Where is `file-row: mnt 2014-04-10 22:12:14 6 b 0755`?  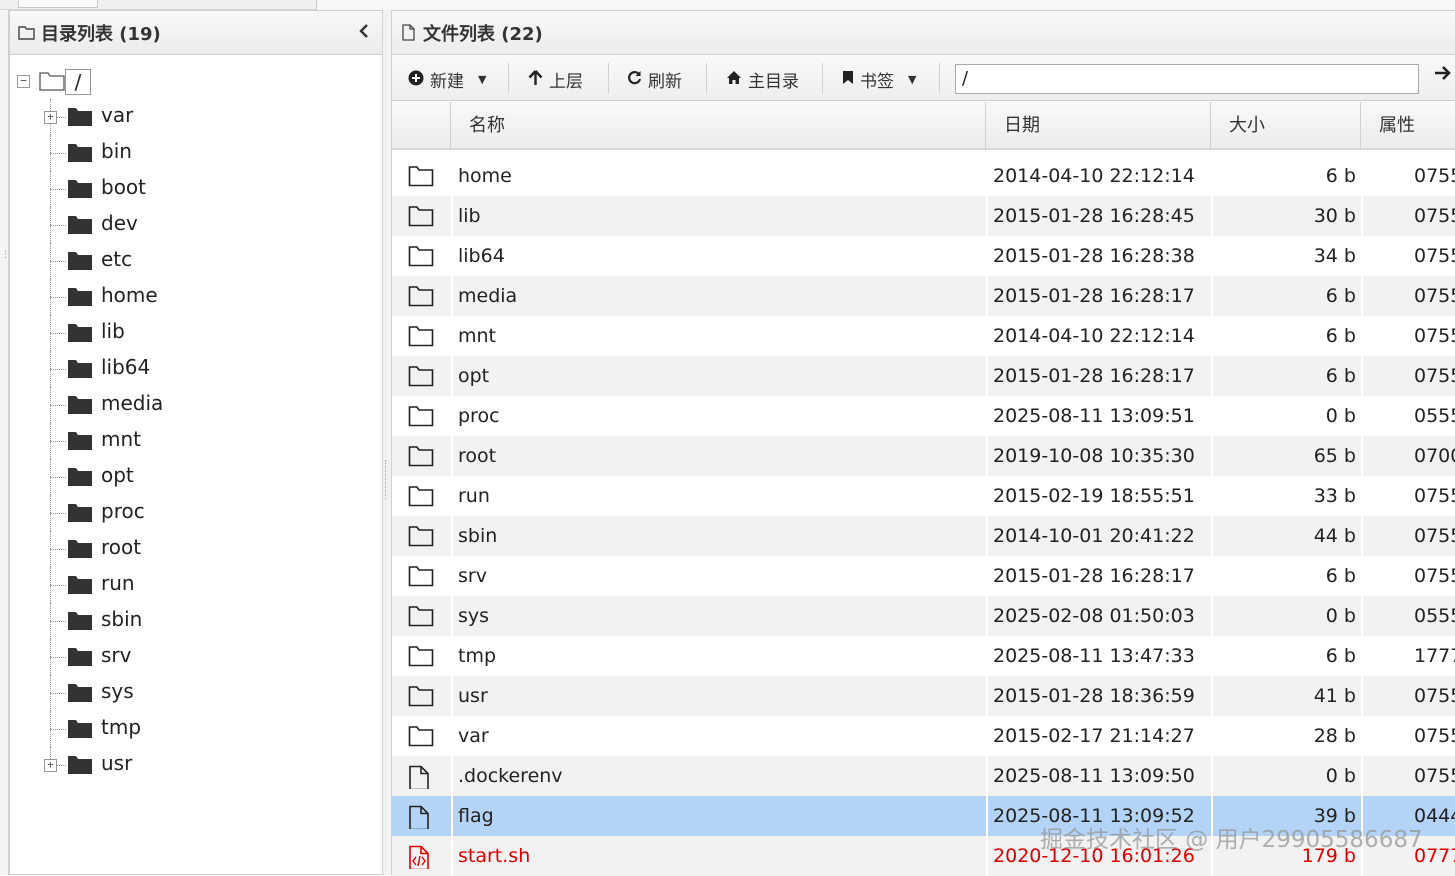
file-row: mnt 2014-04-10 22:12:14 6 b 0755 is located at coordinates (923, 336).